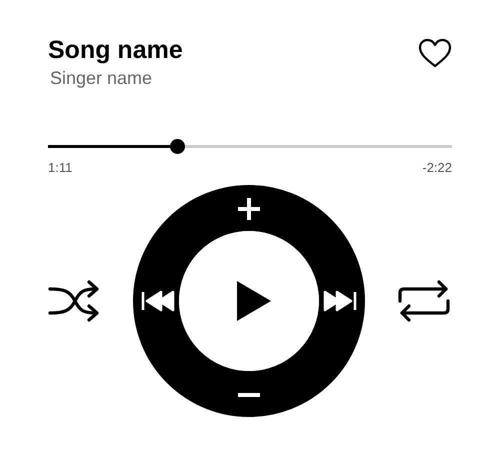 Image resolution: width=500 pixels, height=454 pixels. Describe the element at coordinates (435, 53) in the screenshot. I see `heart-icon` at that location.